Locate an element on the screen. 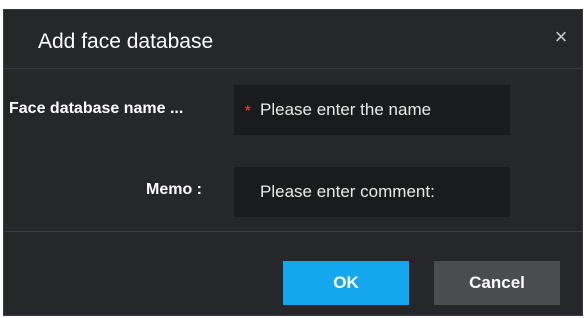 The width and height of the screenshot is (584, 318). memo-input: Please enter comment: is located at coordinates (372, 192).